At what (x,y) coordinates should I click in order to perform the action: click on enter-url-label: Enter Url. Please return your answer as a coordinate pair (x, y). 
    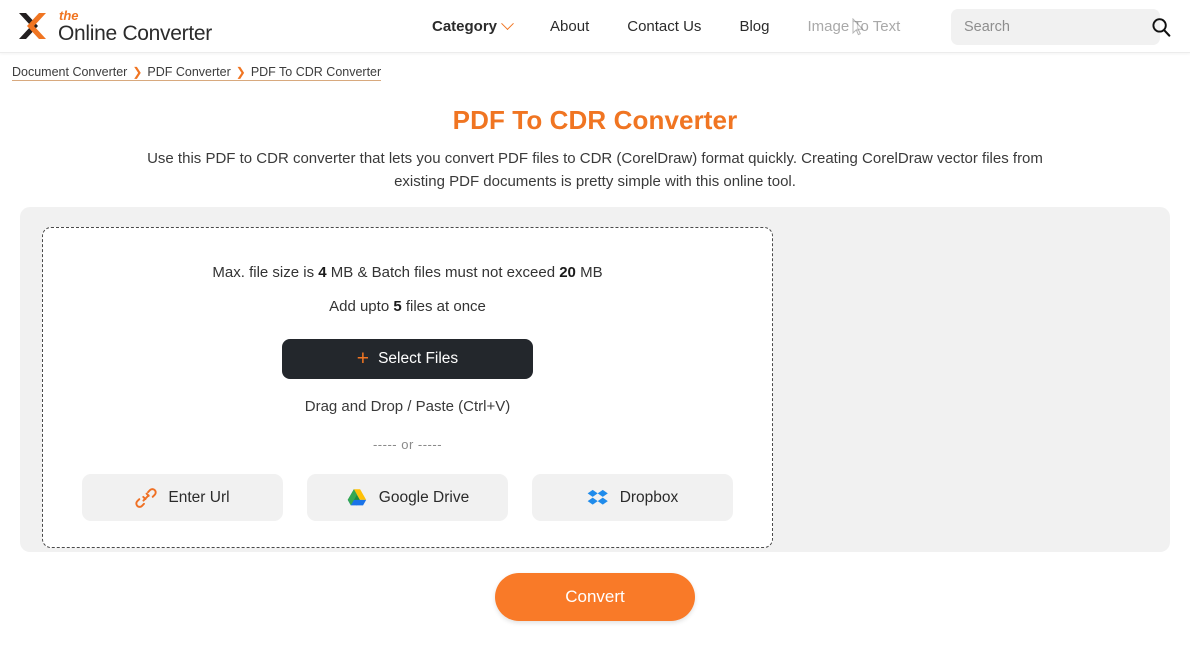
    Looking at the image, I should click on (199, 497).